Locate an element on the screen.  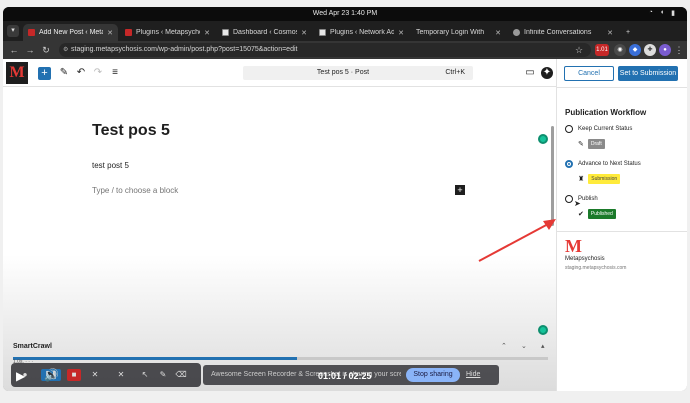
caret-up-icon: ▴ is located at coordinates (543, 346).